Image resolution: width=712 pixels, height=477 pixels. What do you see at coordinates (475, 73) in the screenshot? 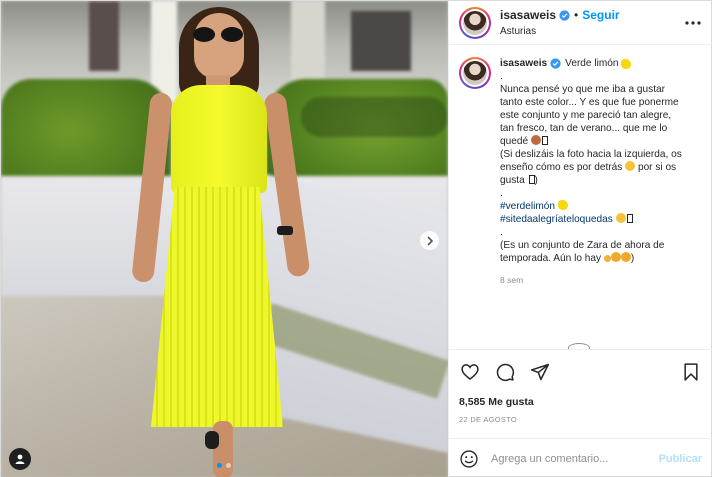
I see `caption-avatar` at bounding box center [475, 73].